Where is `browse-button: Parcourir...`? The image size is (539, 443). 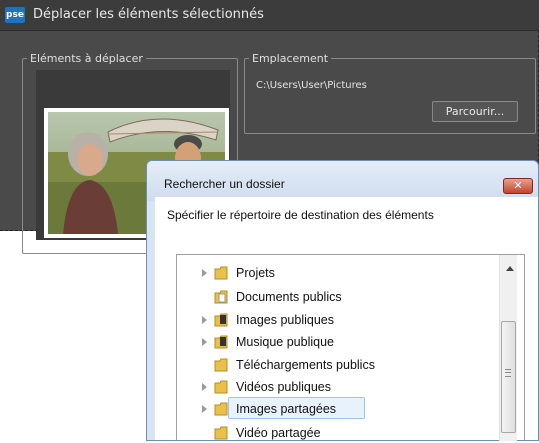 browse-button: Parcourir... is located at coordinates (475, 111).